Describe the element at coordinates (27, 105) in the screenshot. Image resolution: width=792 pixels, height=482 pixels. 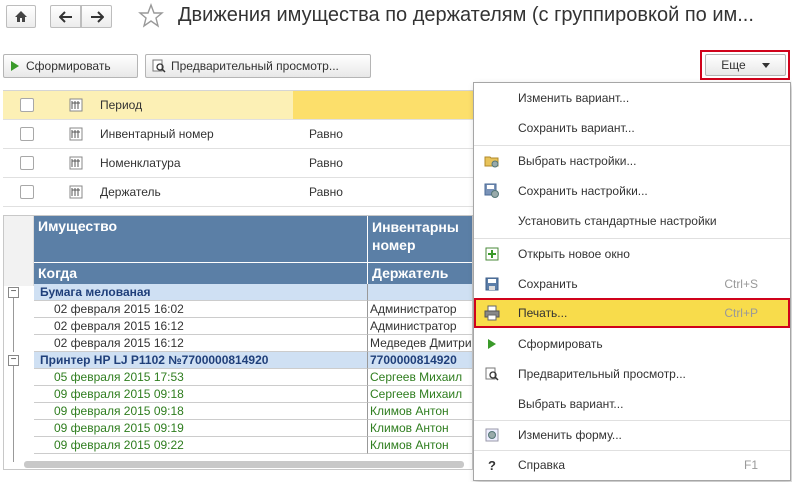
I see `period-checkbox` at that location.